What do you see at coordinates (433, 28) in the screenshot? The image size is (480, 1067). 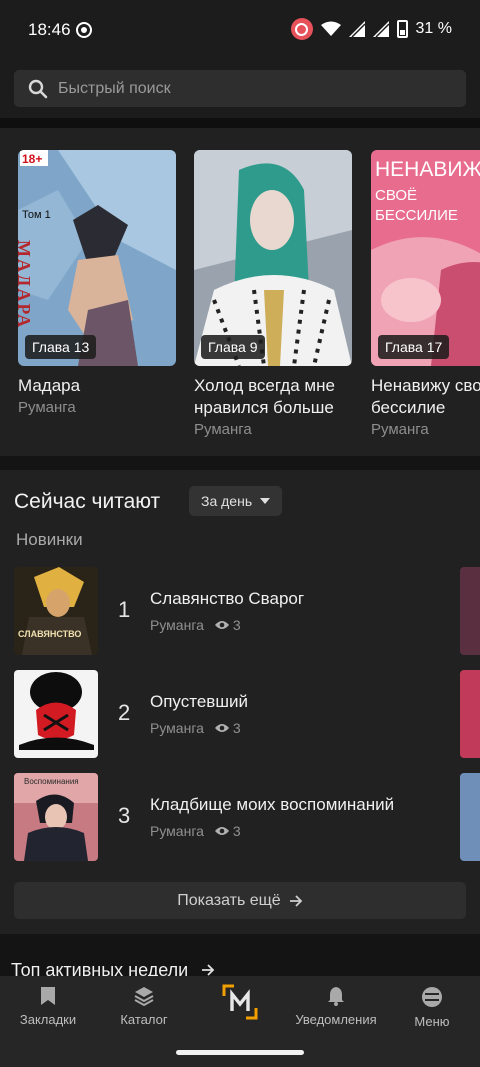 I see `battery-percent: 31 %` at bounding box center [433, 28].